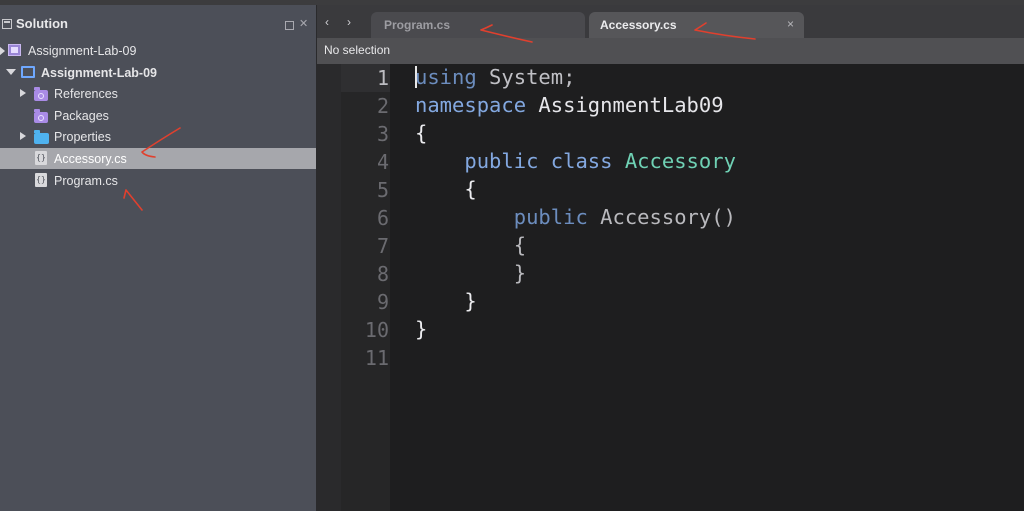 This screenshot has height=511, width=1024. I want to click on packages-folder-icon, so click(41, 116).